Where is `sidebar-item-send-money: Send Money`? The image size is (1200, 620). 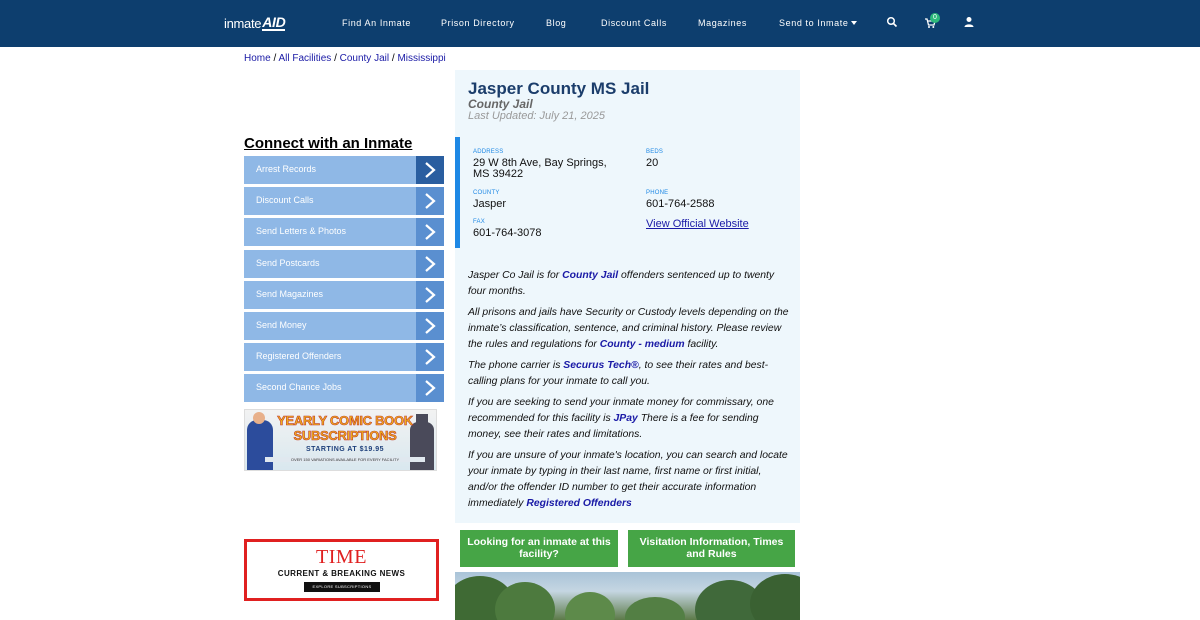
sidebar-item-send-money: Send Money is located at coordinates (344, 325).